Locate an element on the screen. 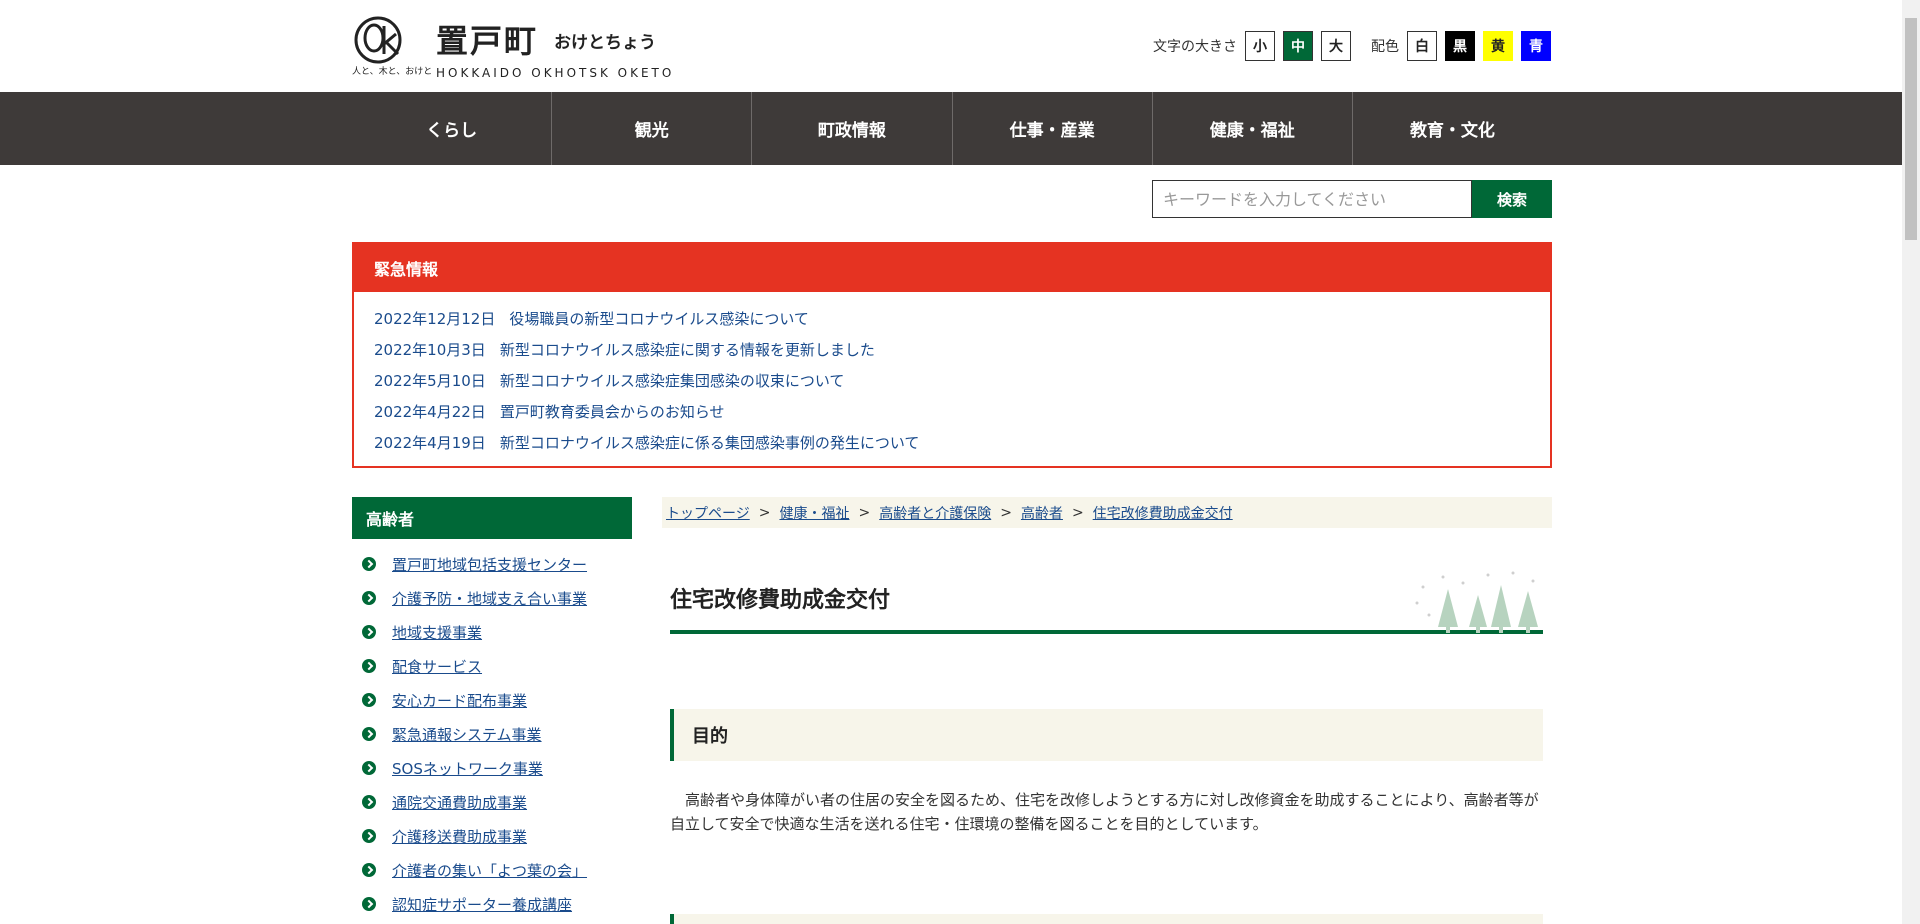  sidebar-link: 介護移送費助成事業 is located at coordinates (459, 836).